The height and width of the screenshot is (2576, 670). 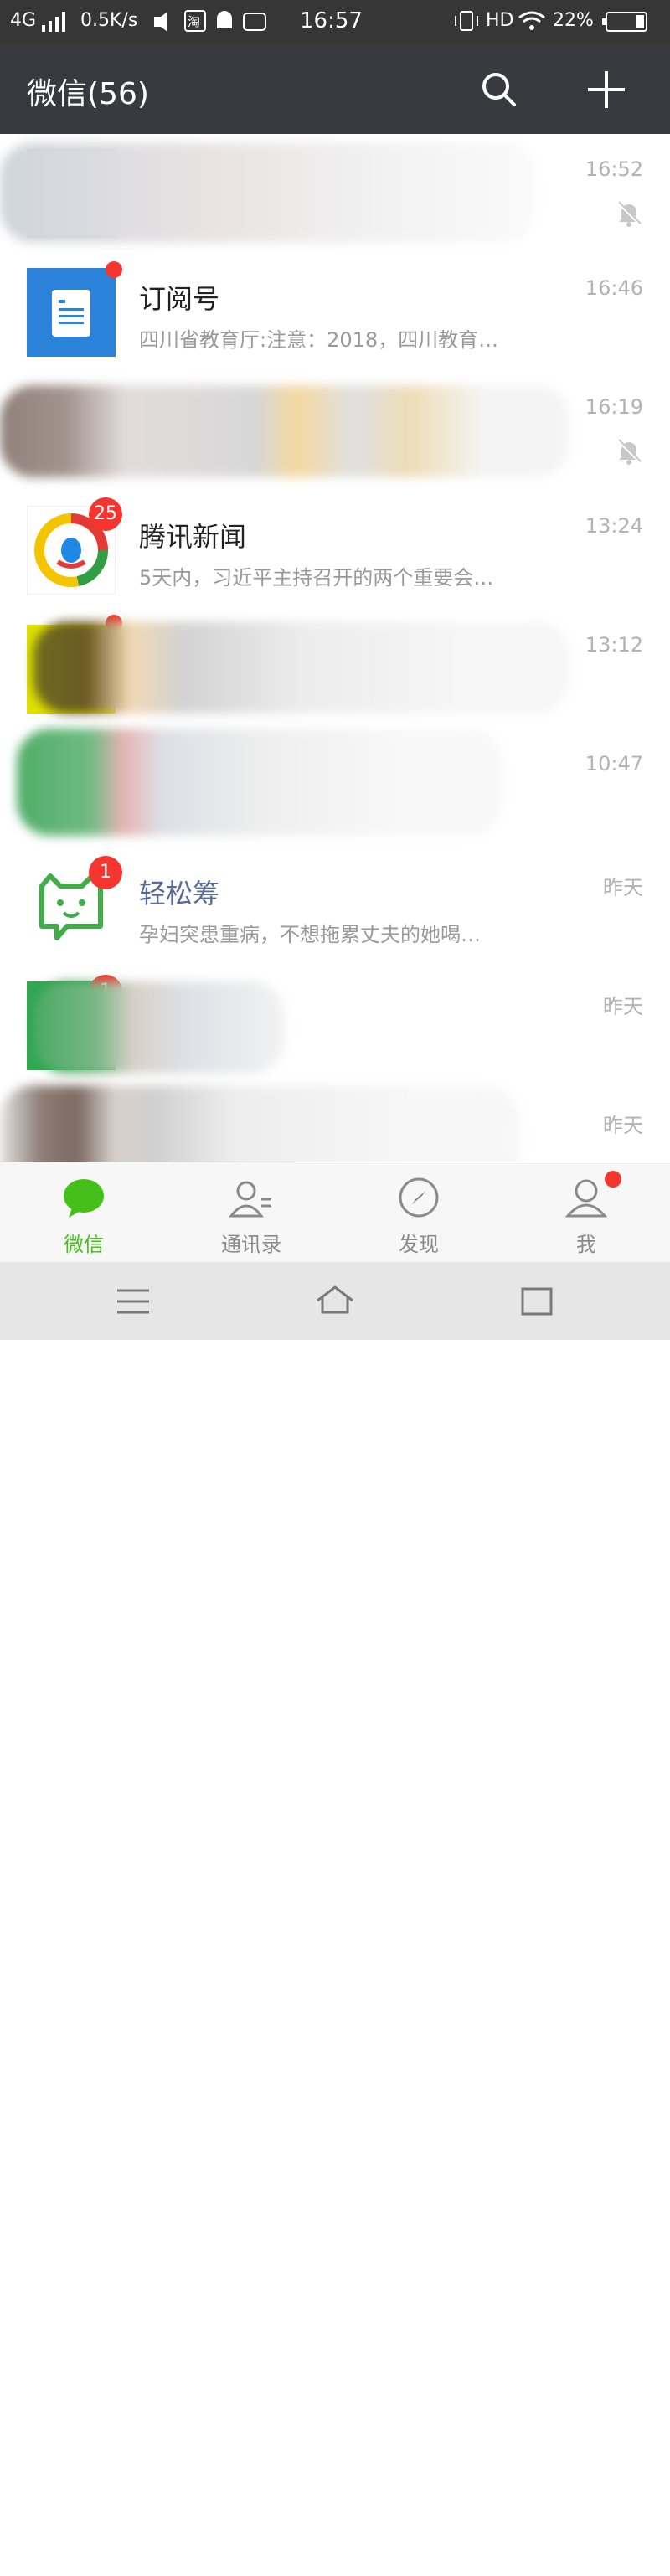 I want to click on battery-icon, so click(x=624, y=22).